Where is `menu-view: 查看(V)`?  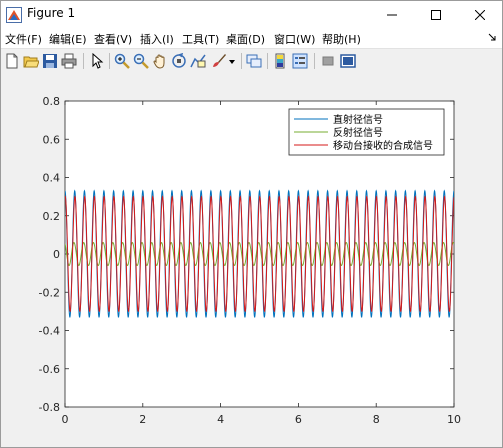
menu-view: 查看(V) is located at coordinates (113, 39).